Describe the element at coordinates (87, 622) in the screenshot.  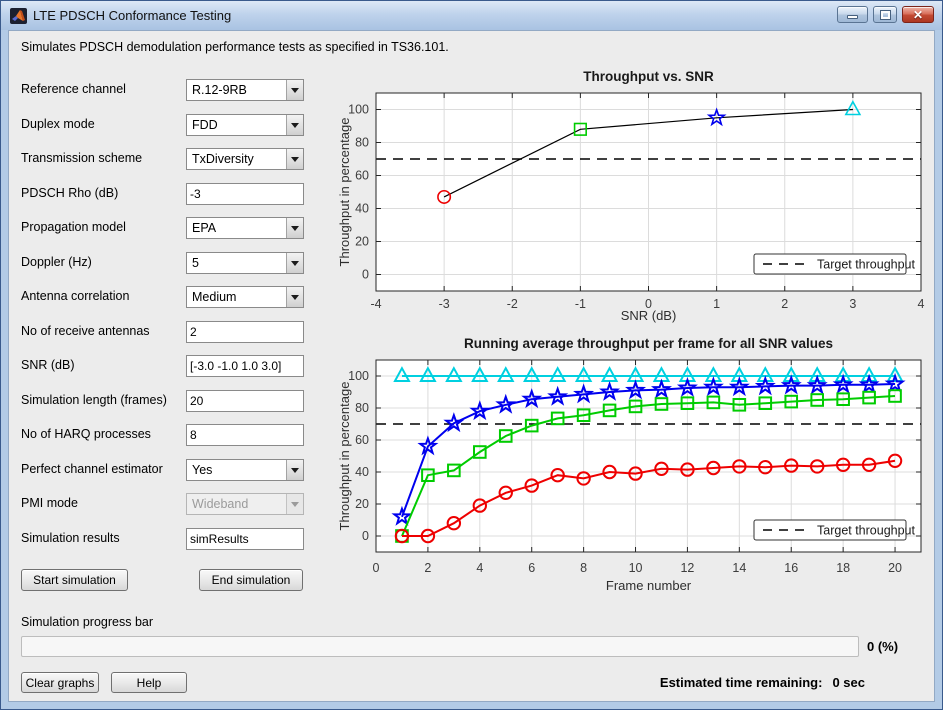
I see `progress-bar-label: Simulation progress bar` at that location.